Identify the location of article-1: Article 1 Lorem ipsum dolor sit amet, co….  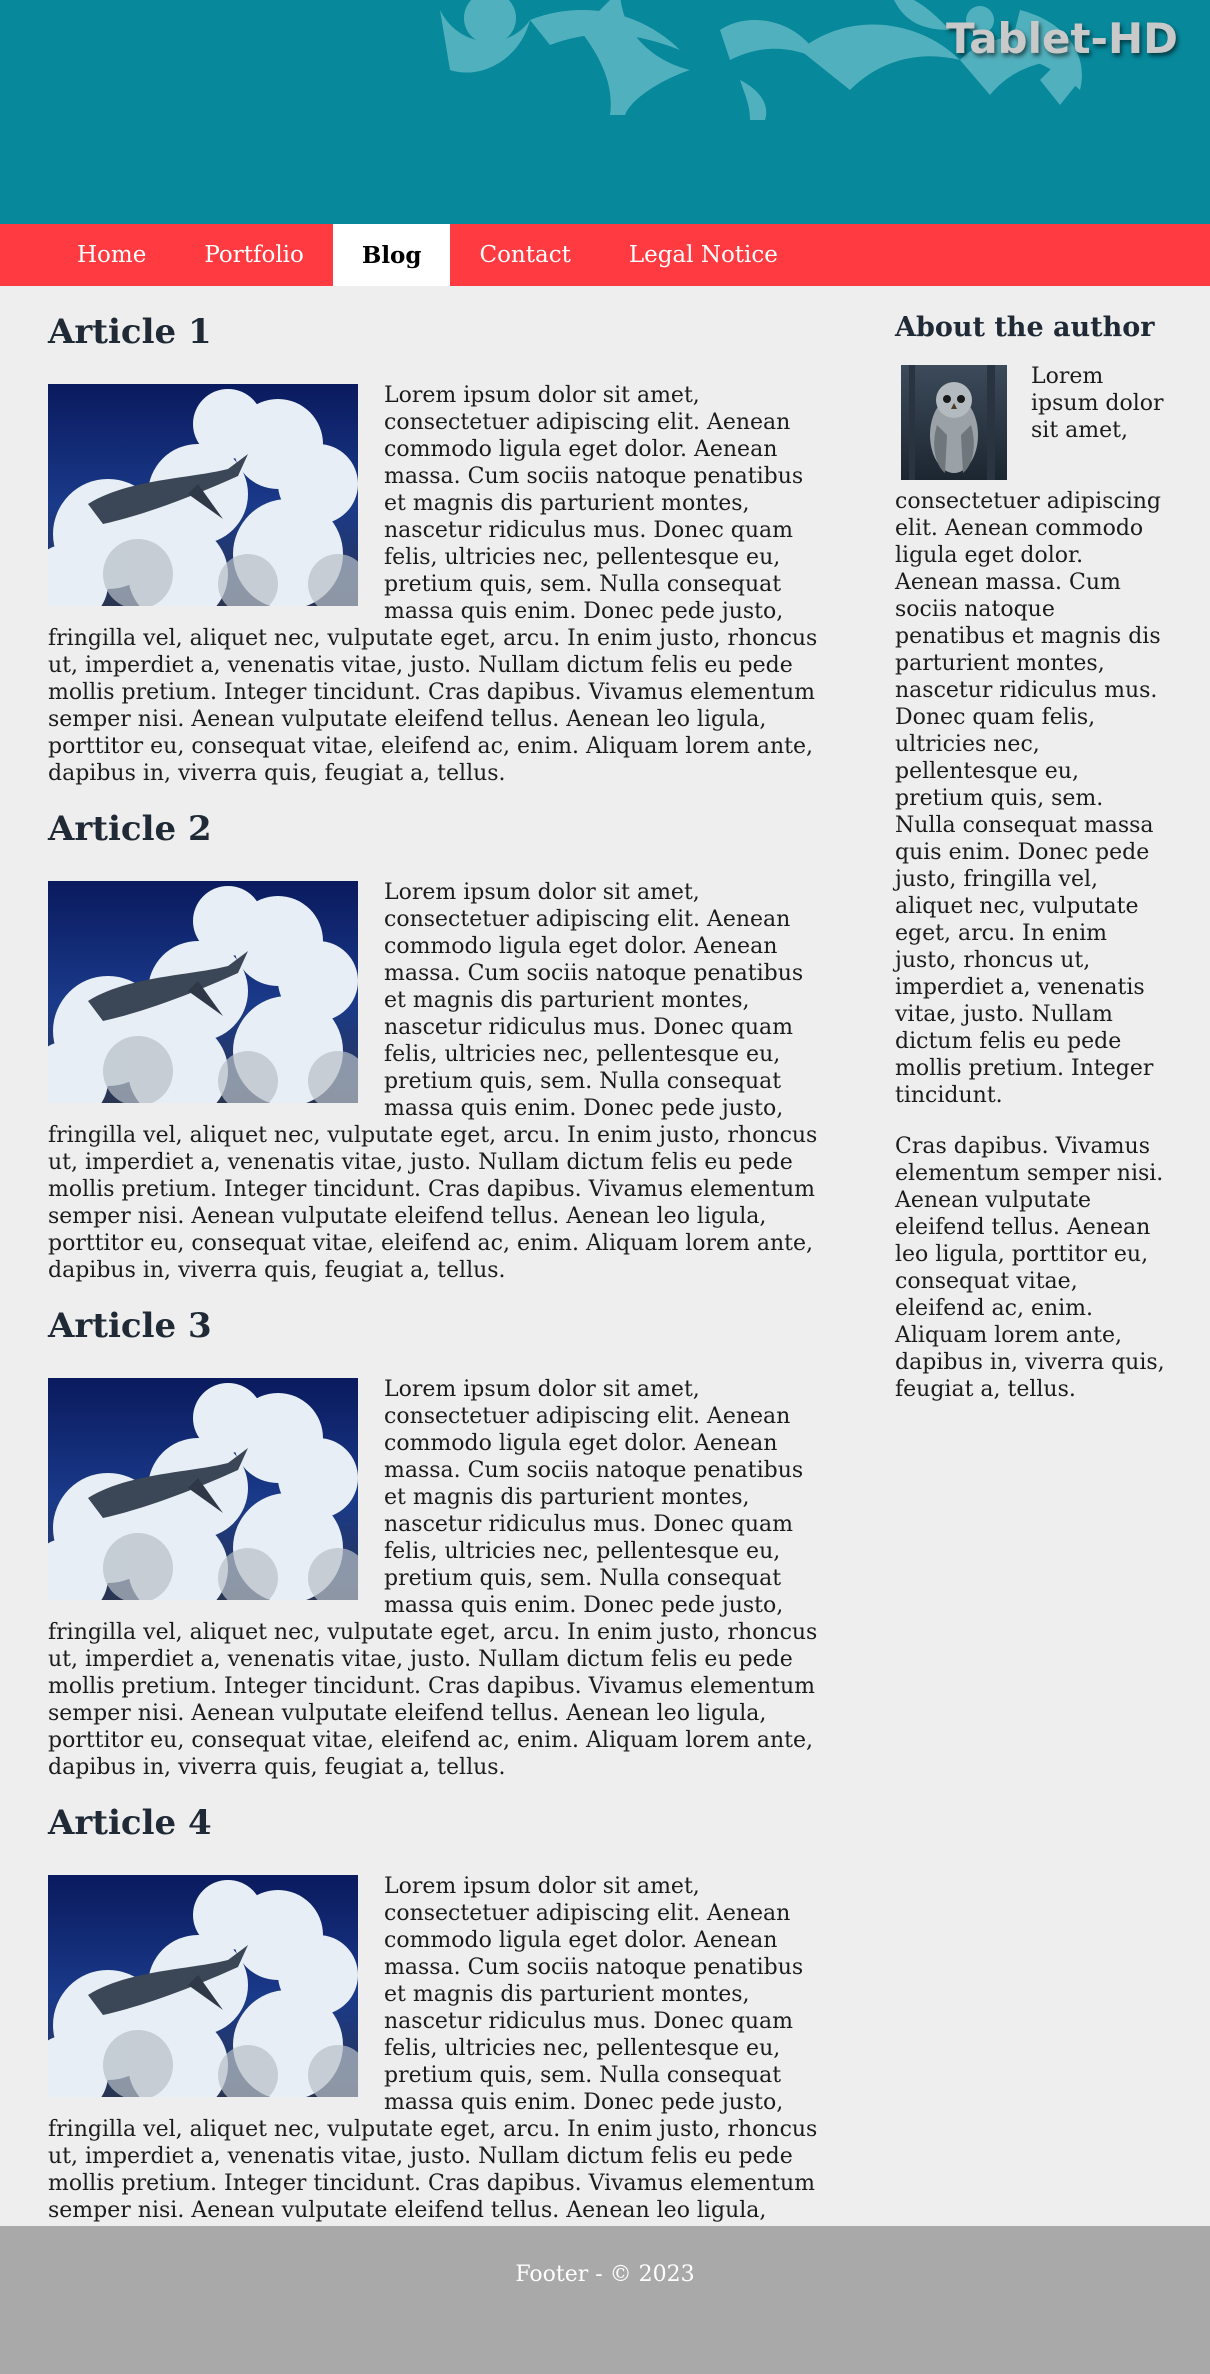
(438, 549).